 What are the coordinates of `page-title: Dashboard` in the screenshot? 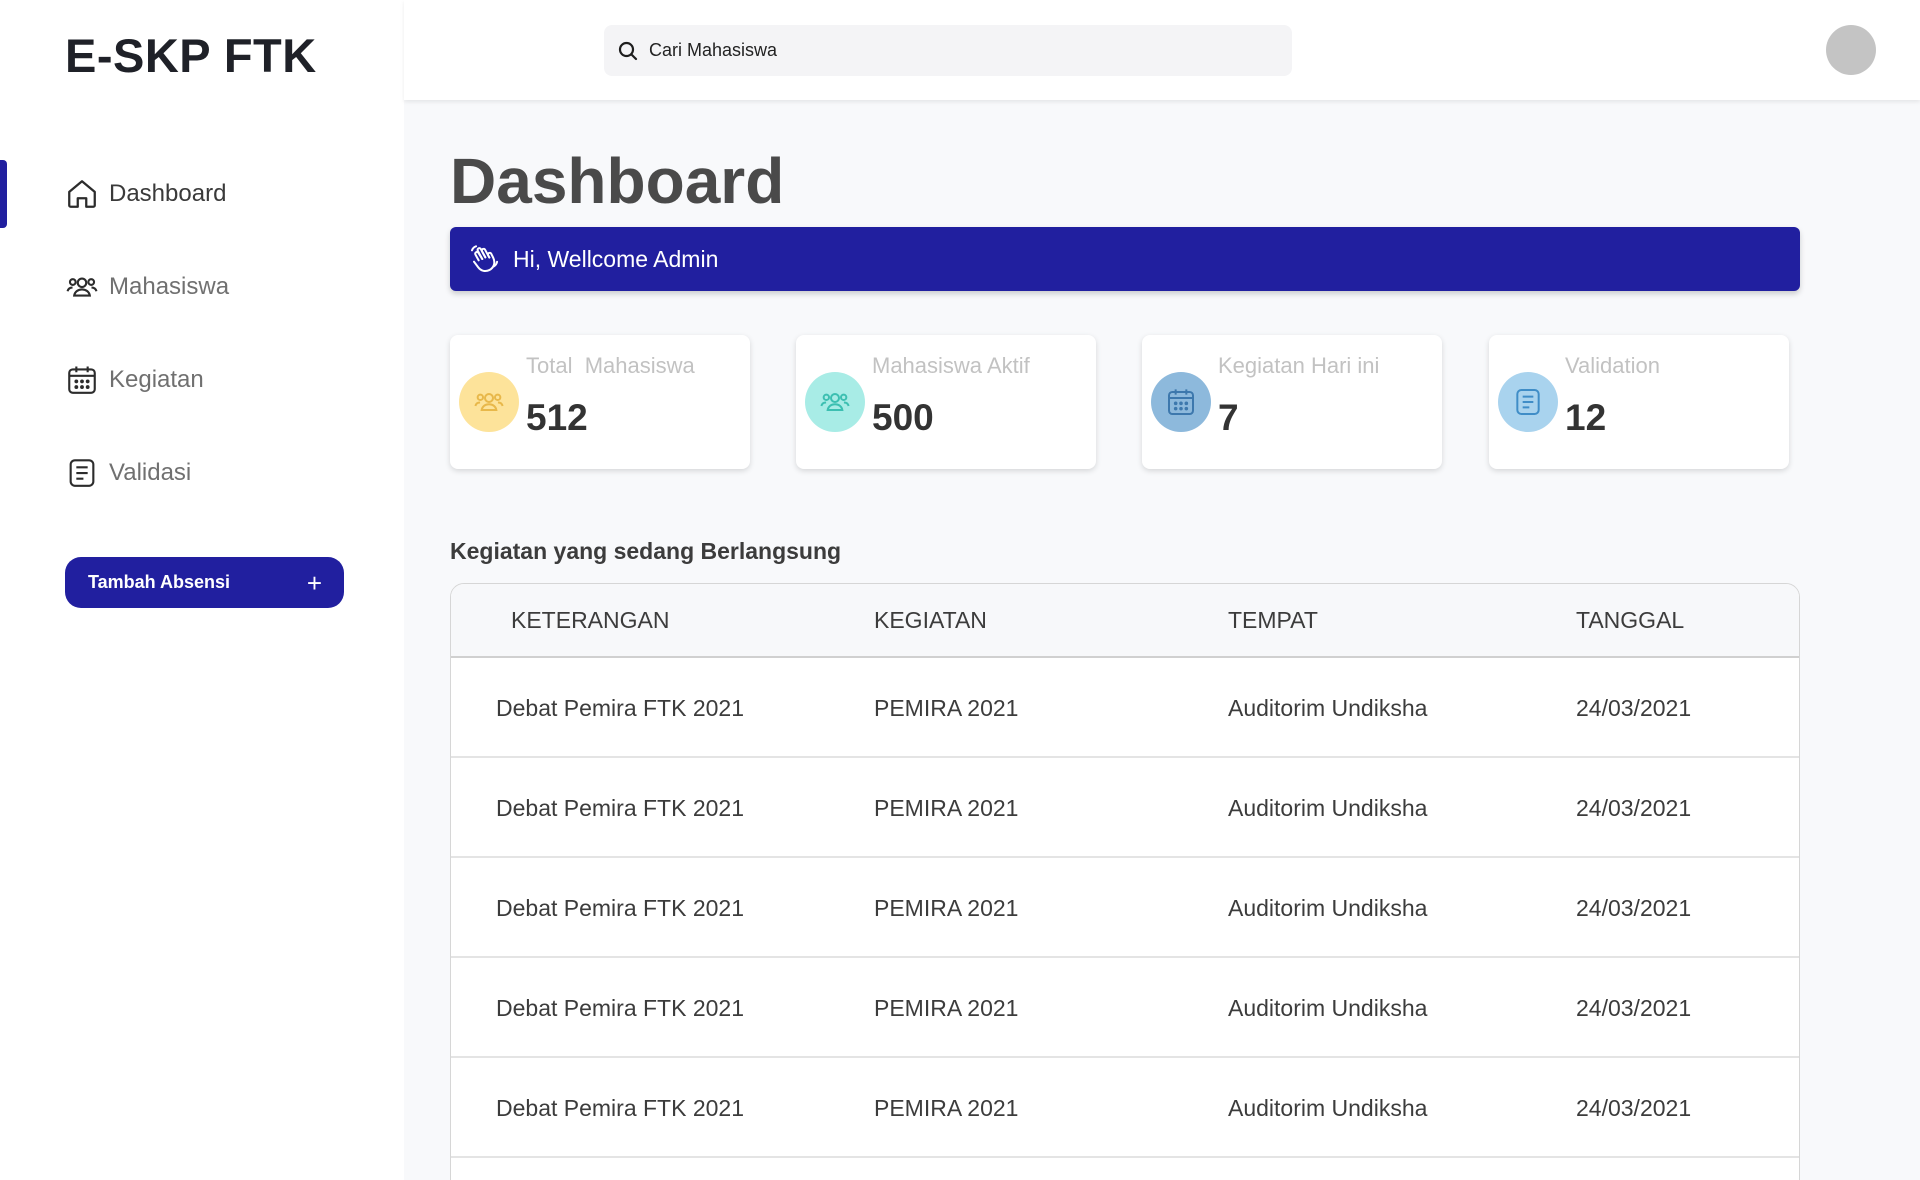 It's located at (617, 181).